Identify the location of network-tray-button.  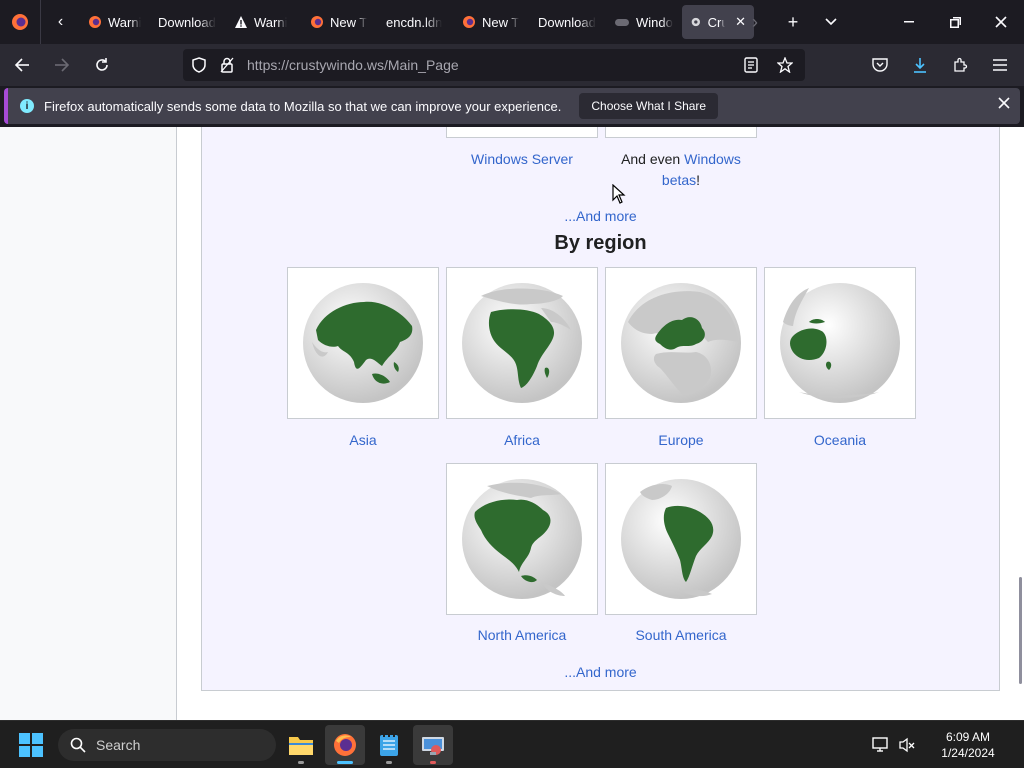
(881, 744).